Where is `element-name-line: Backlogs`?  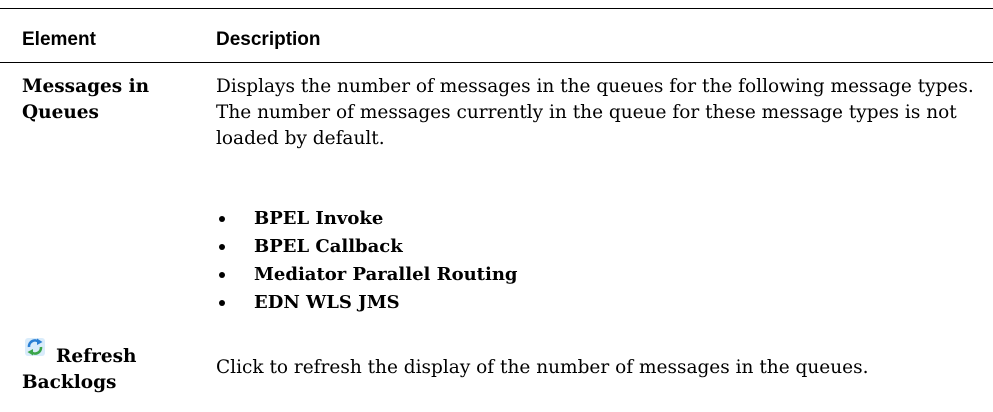 element-name-line: Backlogs is located at coordinates (69, 382).